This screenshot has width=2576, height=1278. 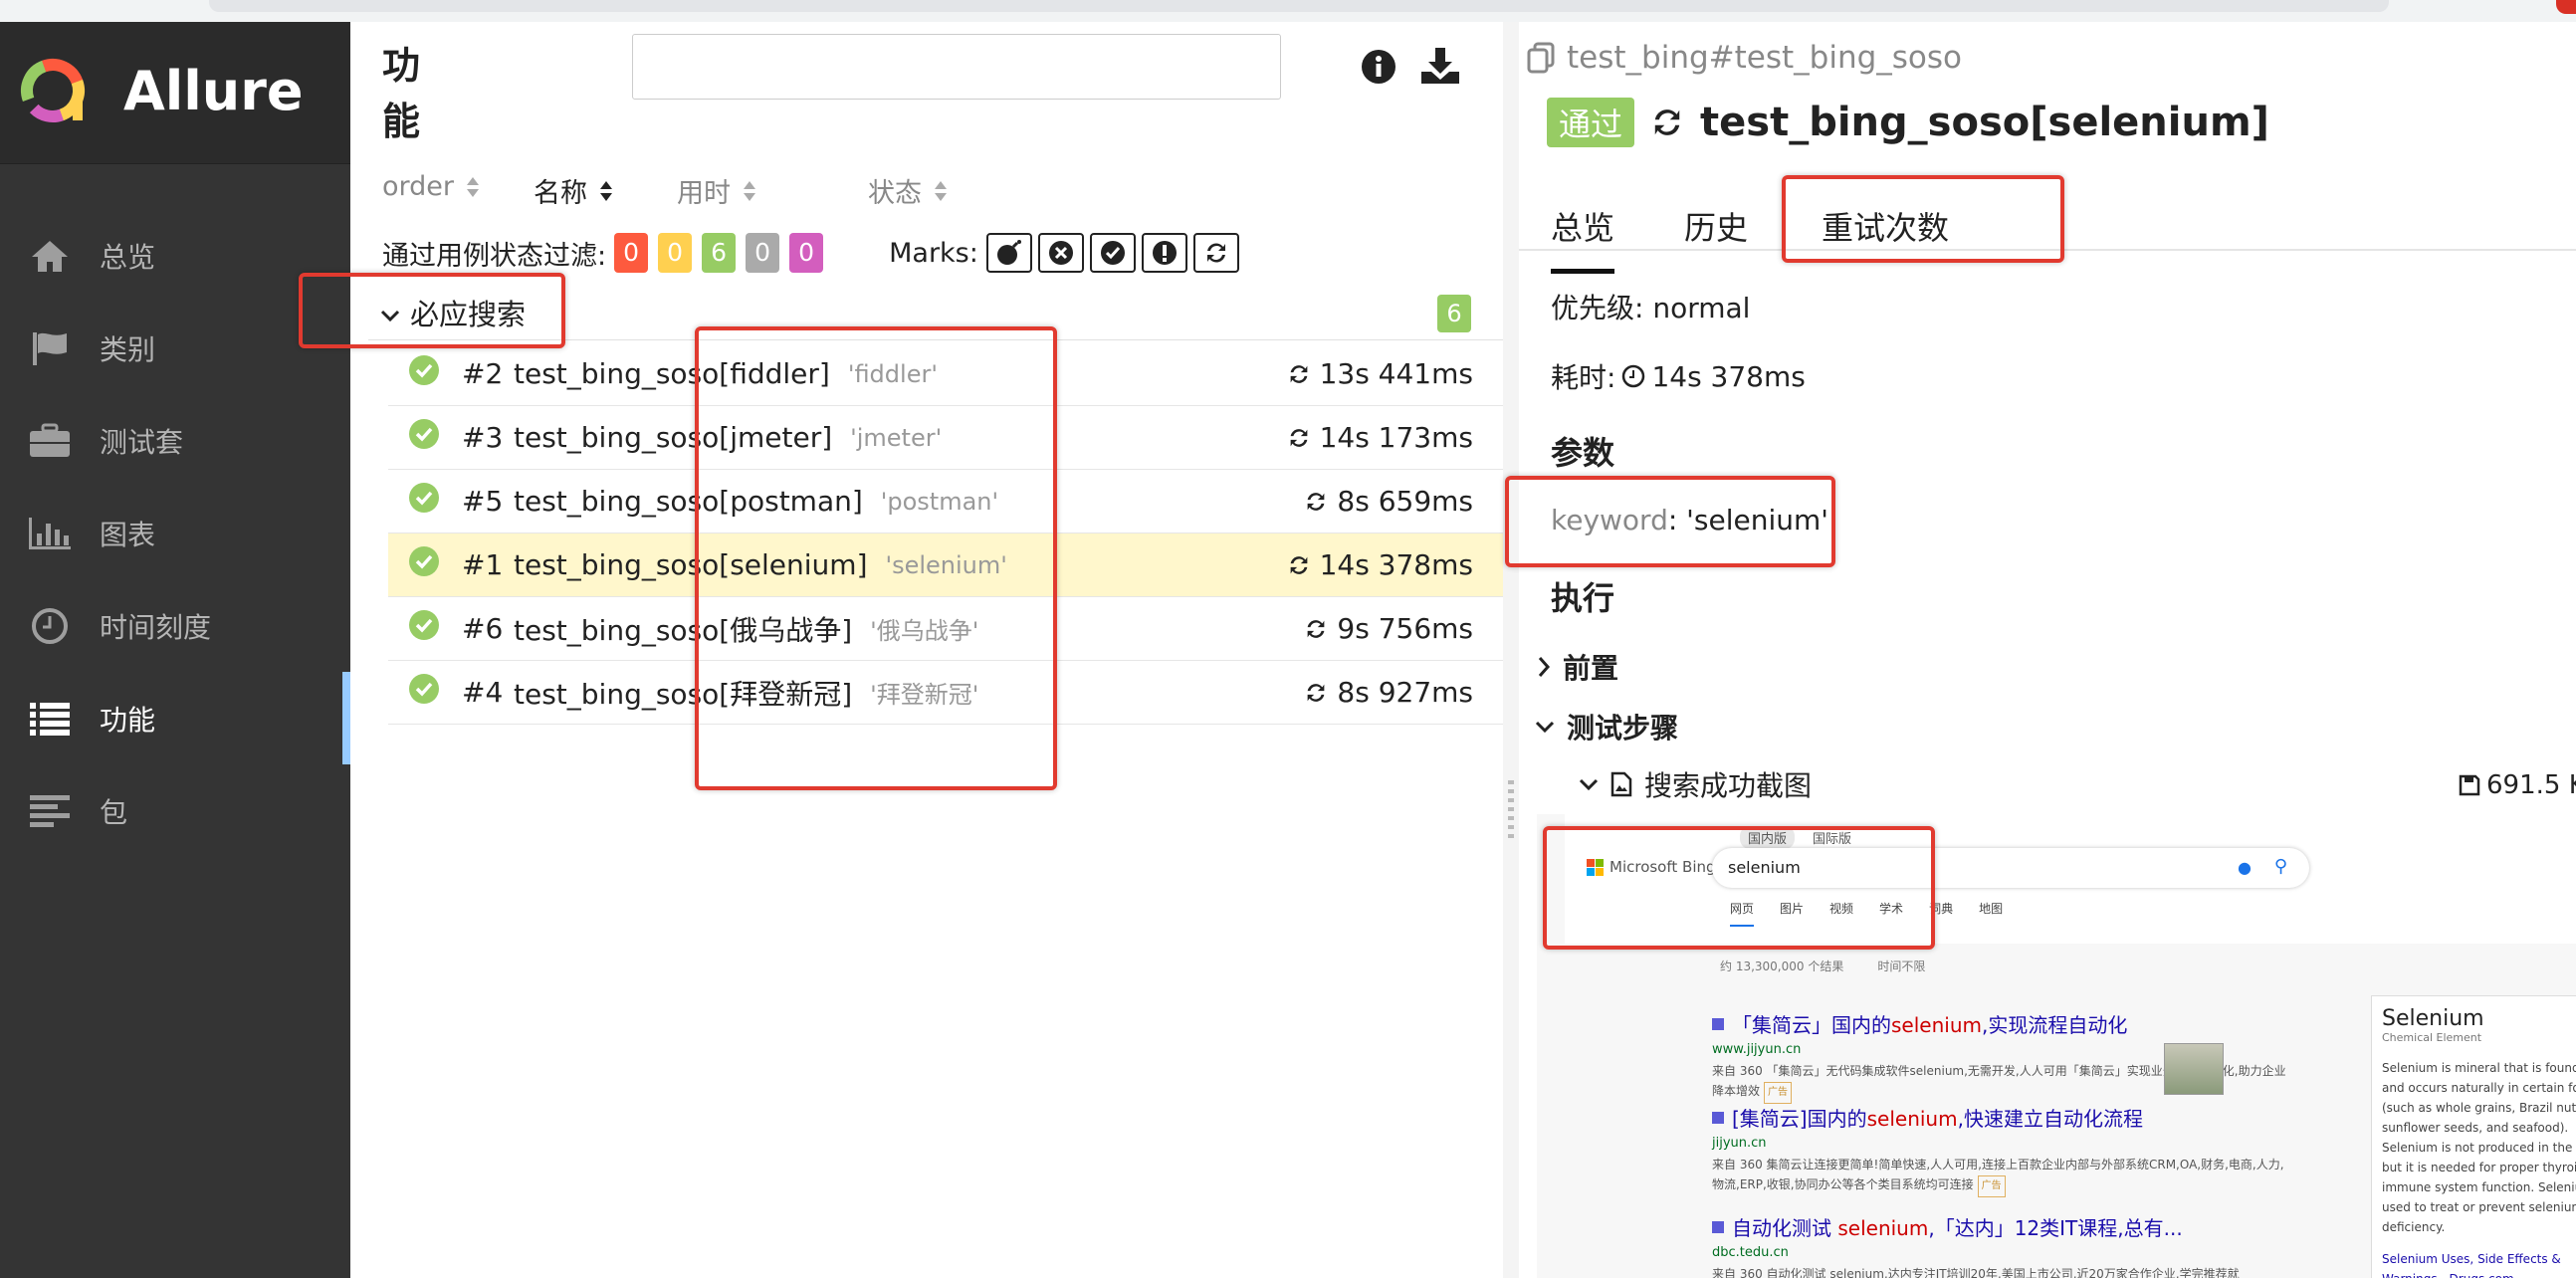 I want to click on microsoft-logo-icon, so click(x=1595, y=867).